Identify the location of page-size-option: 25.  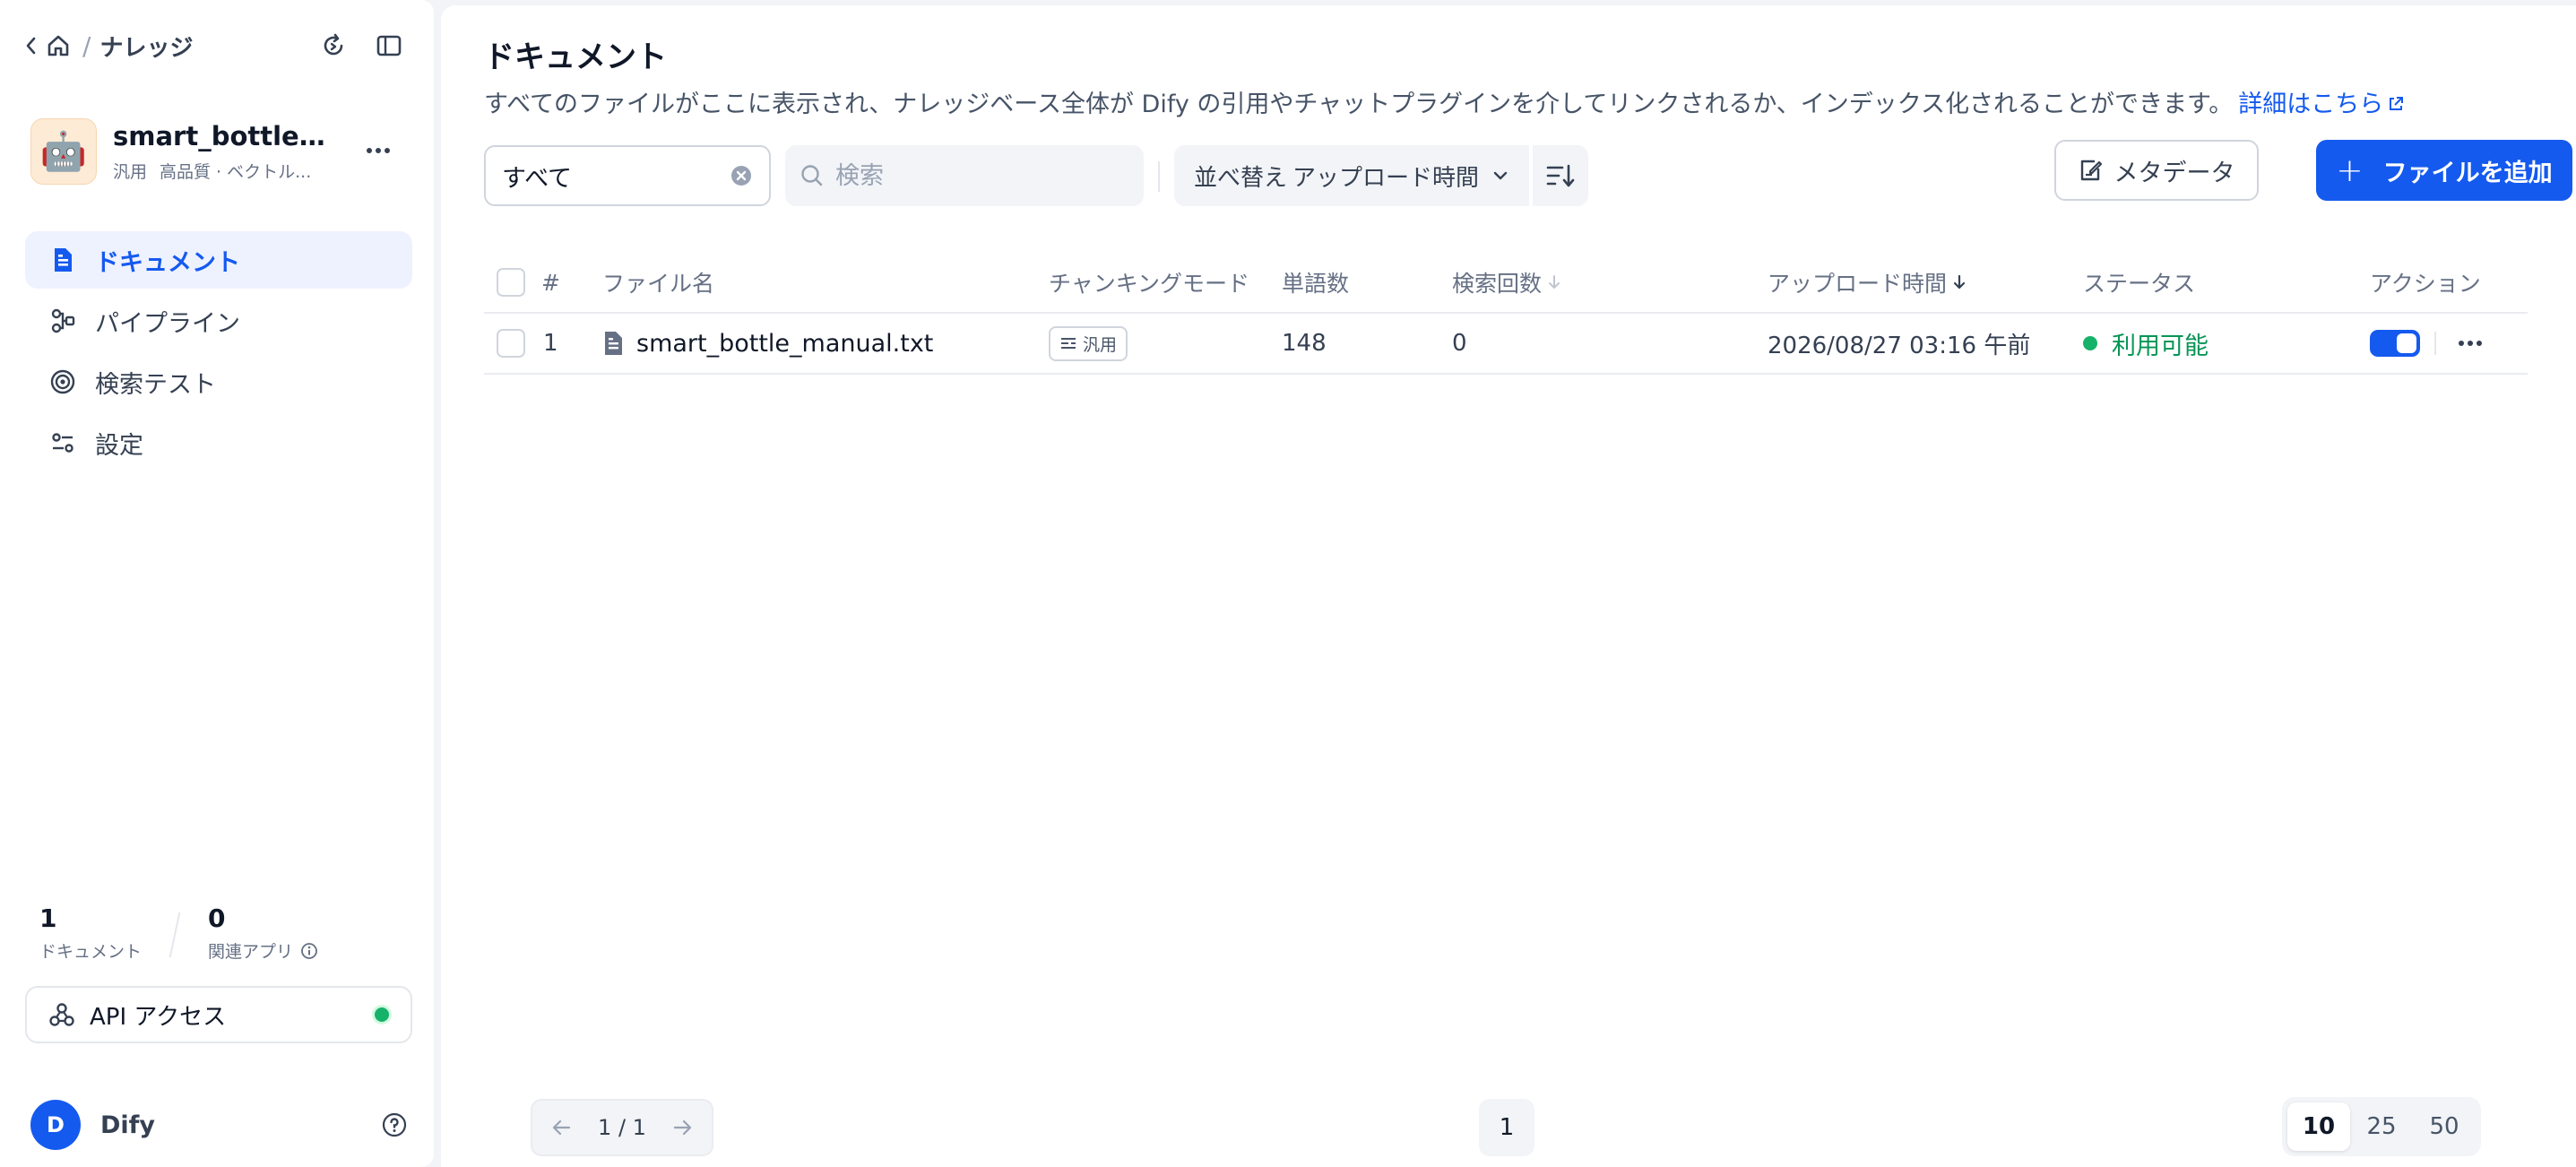
(2381, 1126).